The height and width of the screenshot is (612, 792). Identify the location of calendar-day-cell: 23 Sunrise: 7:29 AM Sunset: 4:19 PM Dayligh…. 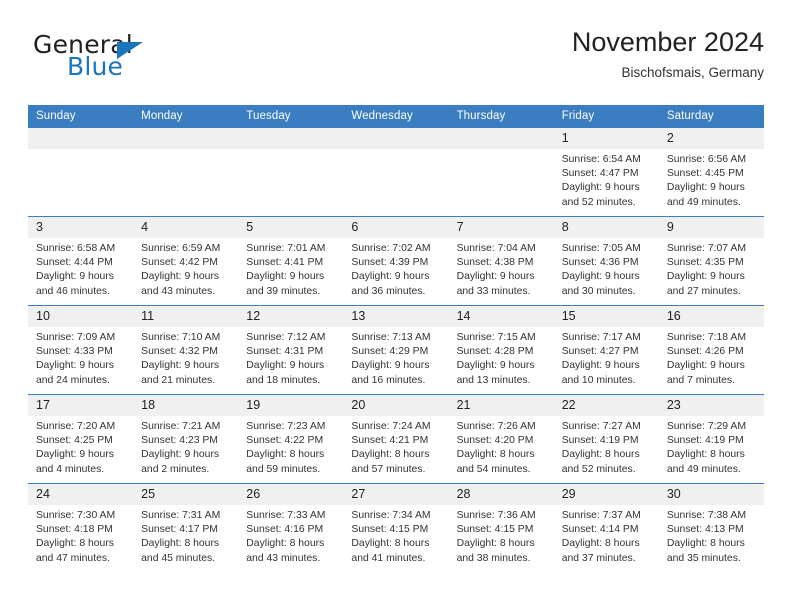
(711, 439).